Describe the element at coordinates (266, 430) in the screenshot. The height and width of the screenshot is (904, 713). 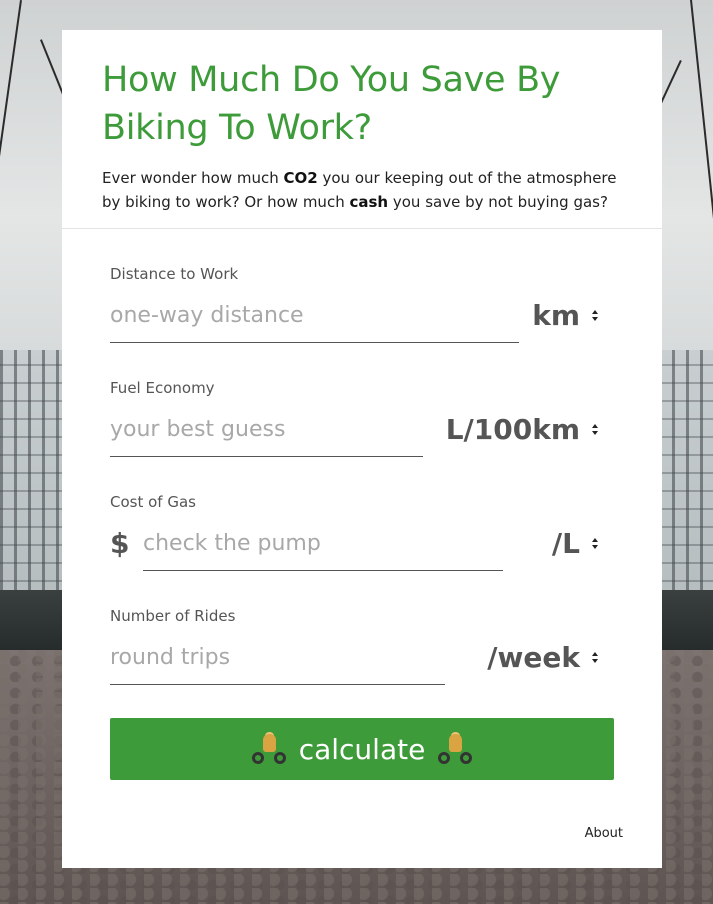
I see `economy-input` at that location.